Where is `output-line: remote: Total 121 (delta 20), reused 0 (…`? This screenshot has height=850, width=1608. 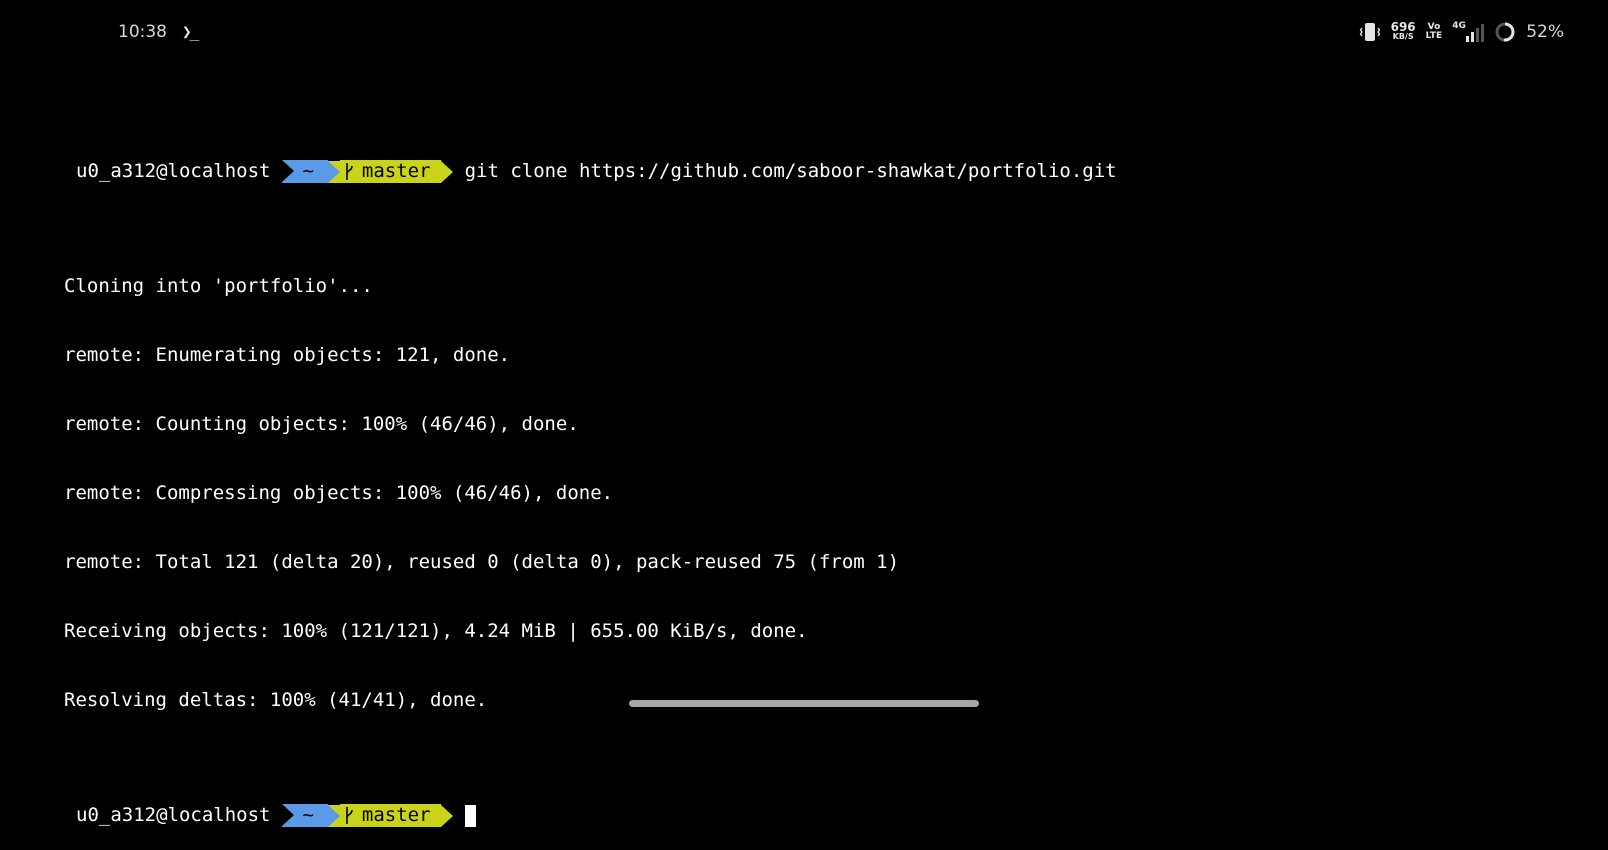
output-line: remote: Total 121 (delta 20), reused 0 (… is located at coordinates (482, 562).